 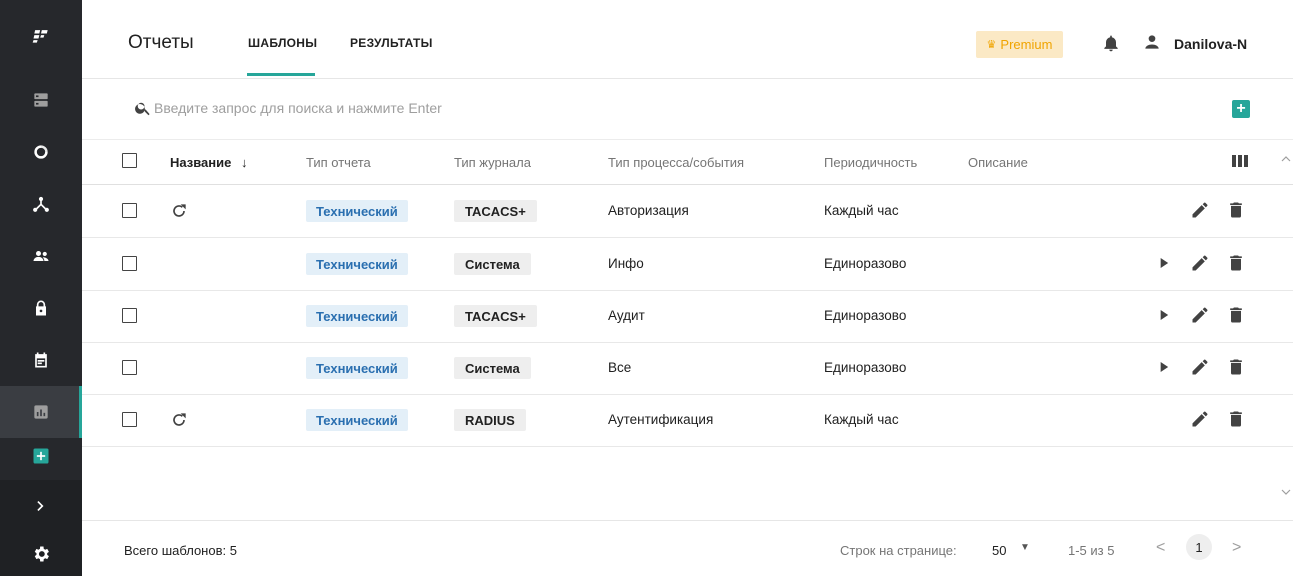 What do you see at coordinates (1111, 43) in the screenshot?
I see `bell-icon` at bounding box center [1111, 43].